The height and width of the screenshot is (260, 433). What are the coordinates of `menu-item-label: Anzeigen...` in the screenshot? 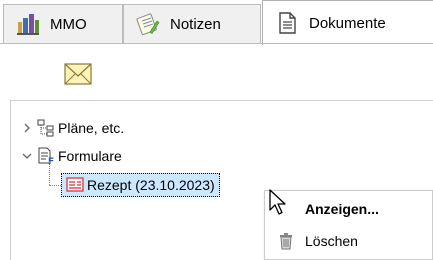 It's located at (342, 209).